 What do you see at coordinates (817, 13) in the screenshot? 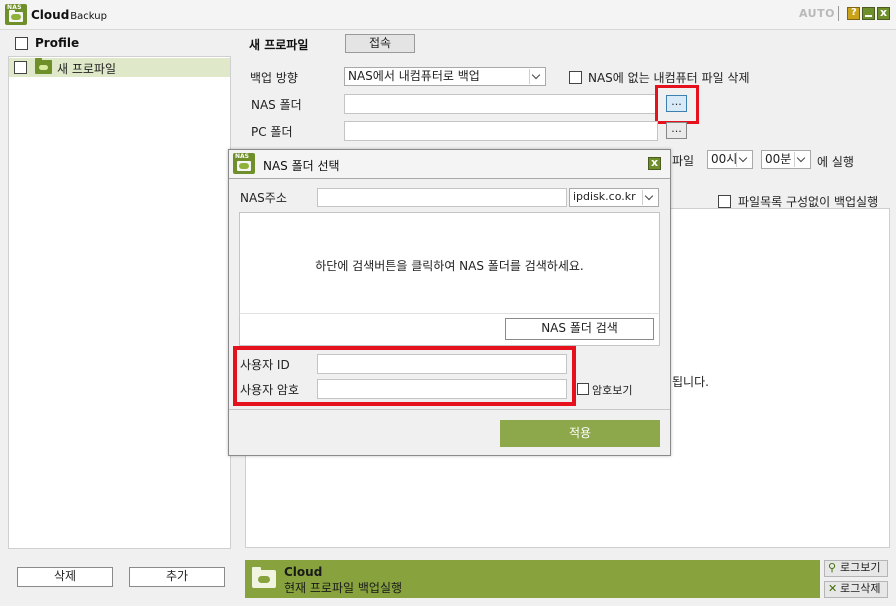
I see `auto-label: AUTO` at bounding box center [817, 13].